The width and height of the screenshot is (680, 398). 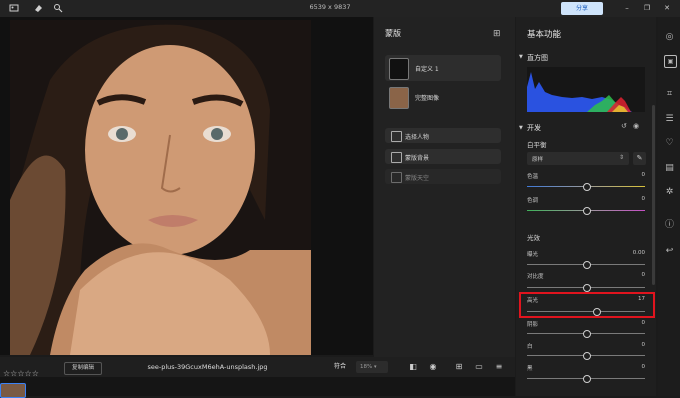 I want to click on mask-item-label: 完整图像, so click(x=427, y=98).